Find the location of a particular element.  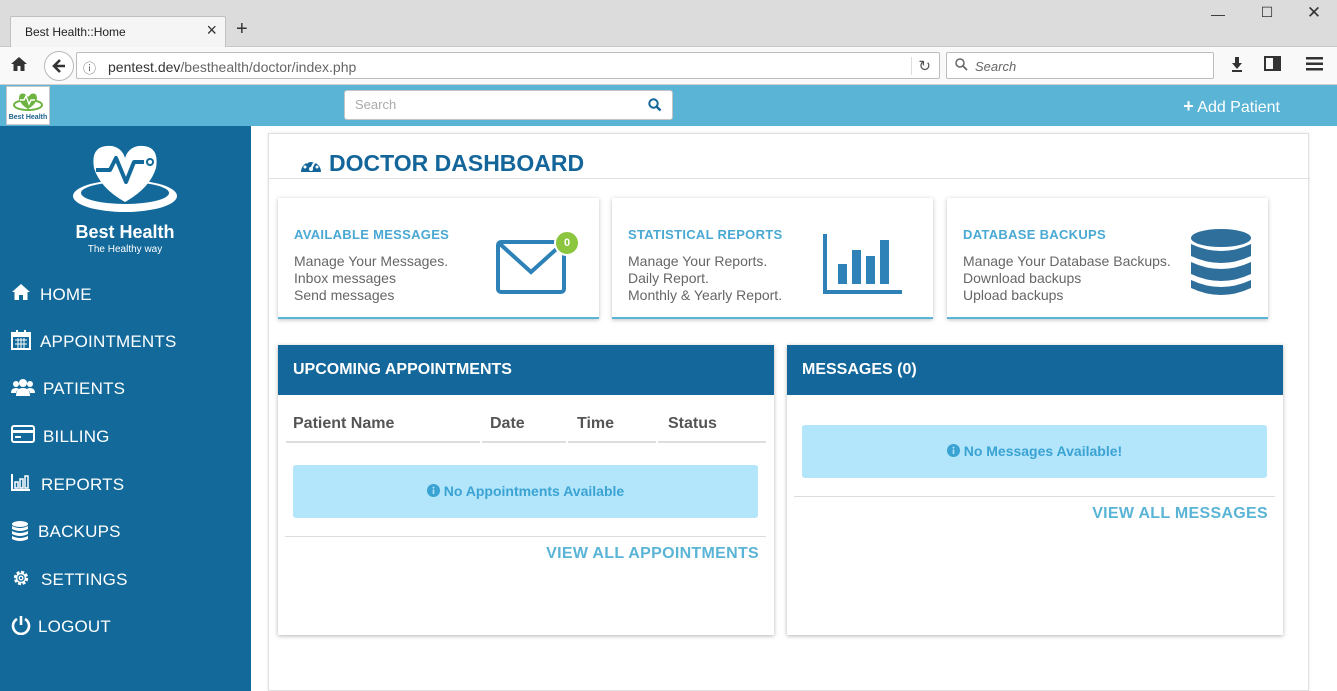

reload-icon: ↻ is located at coordinates (921, 66).